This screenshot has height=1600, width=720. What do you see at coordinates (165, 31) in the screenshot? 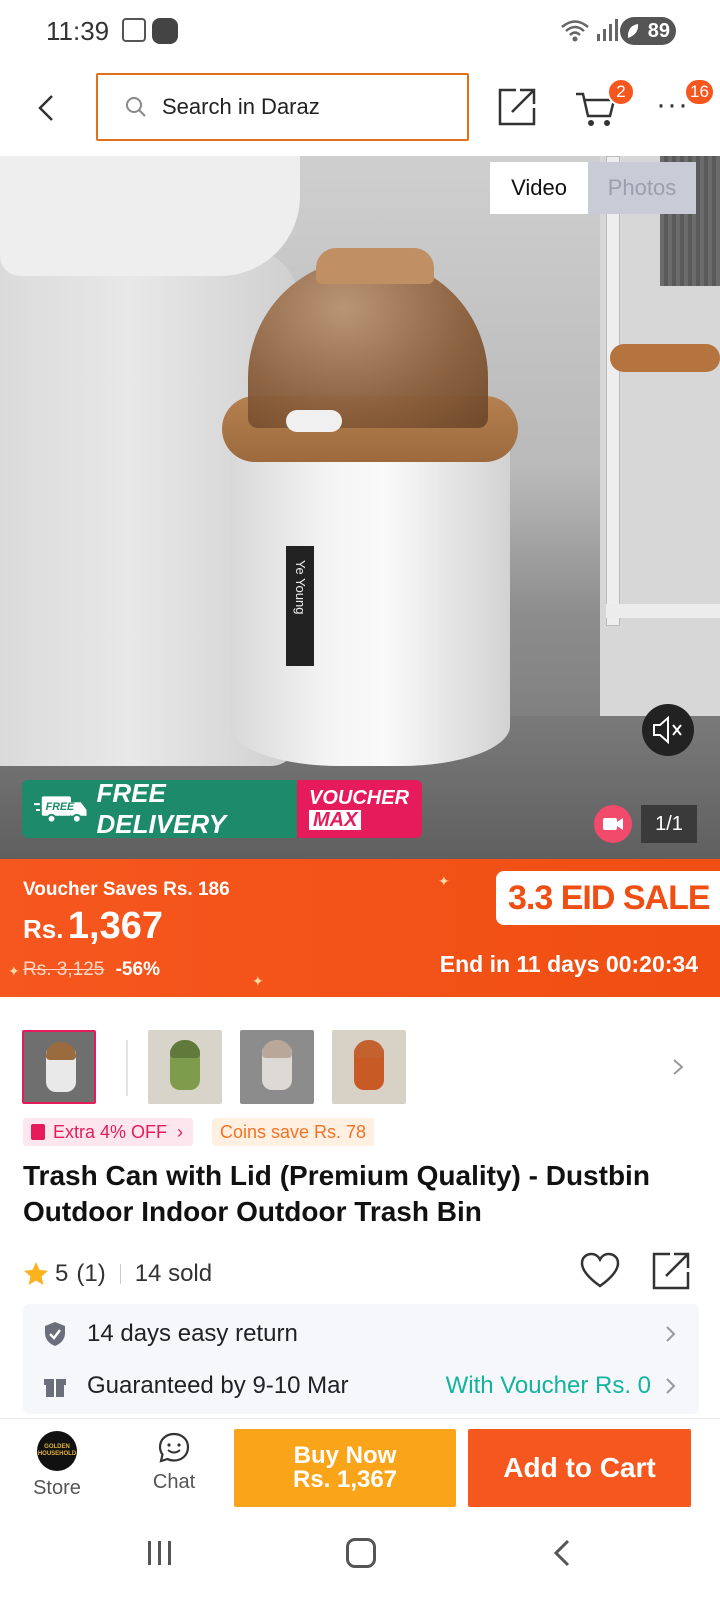
I see `notification-dot-icon` at bounding box center [165, 31].